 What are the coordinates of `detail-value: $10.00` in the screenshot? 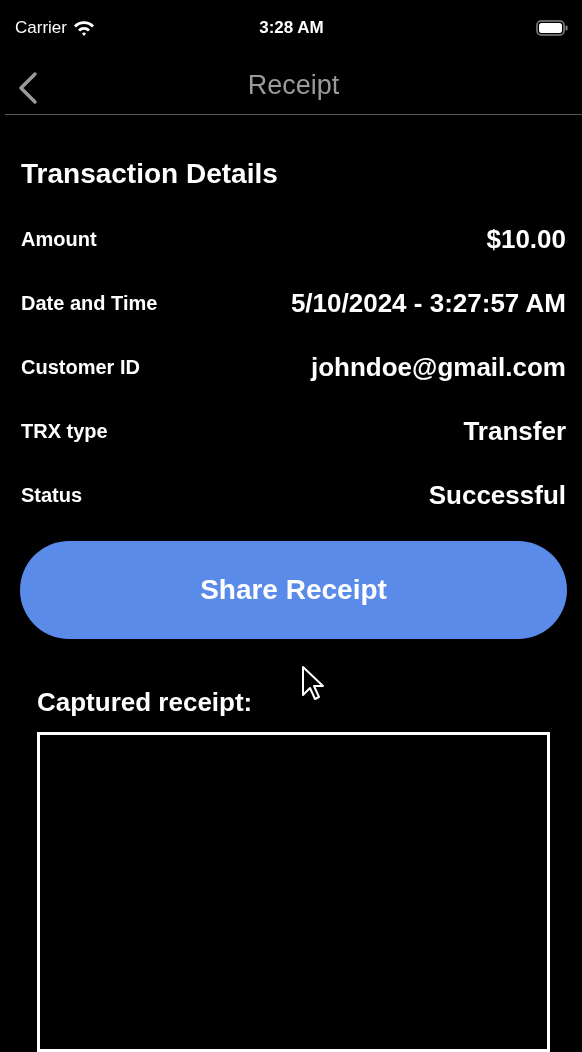 It's located at (526, 239).